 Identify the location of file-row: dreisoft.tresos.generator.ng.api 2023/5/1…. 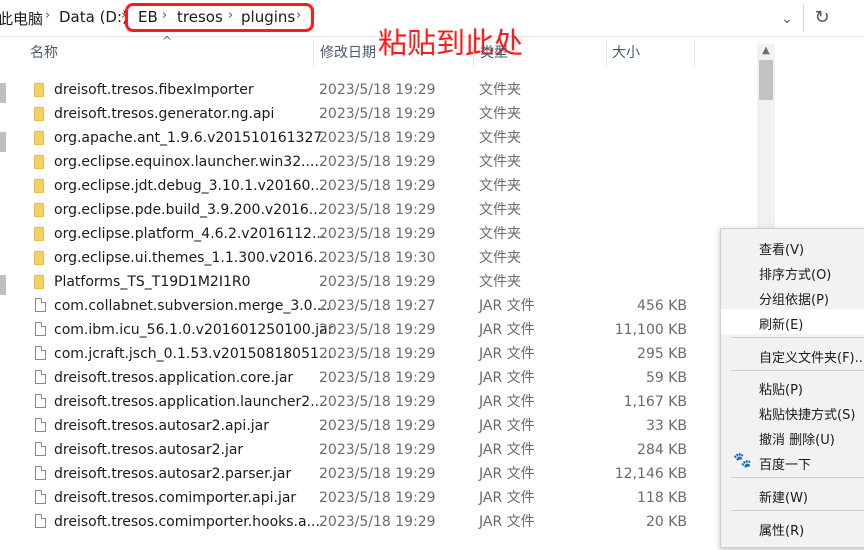
(380, 114).